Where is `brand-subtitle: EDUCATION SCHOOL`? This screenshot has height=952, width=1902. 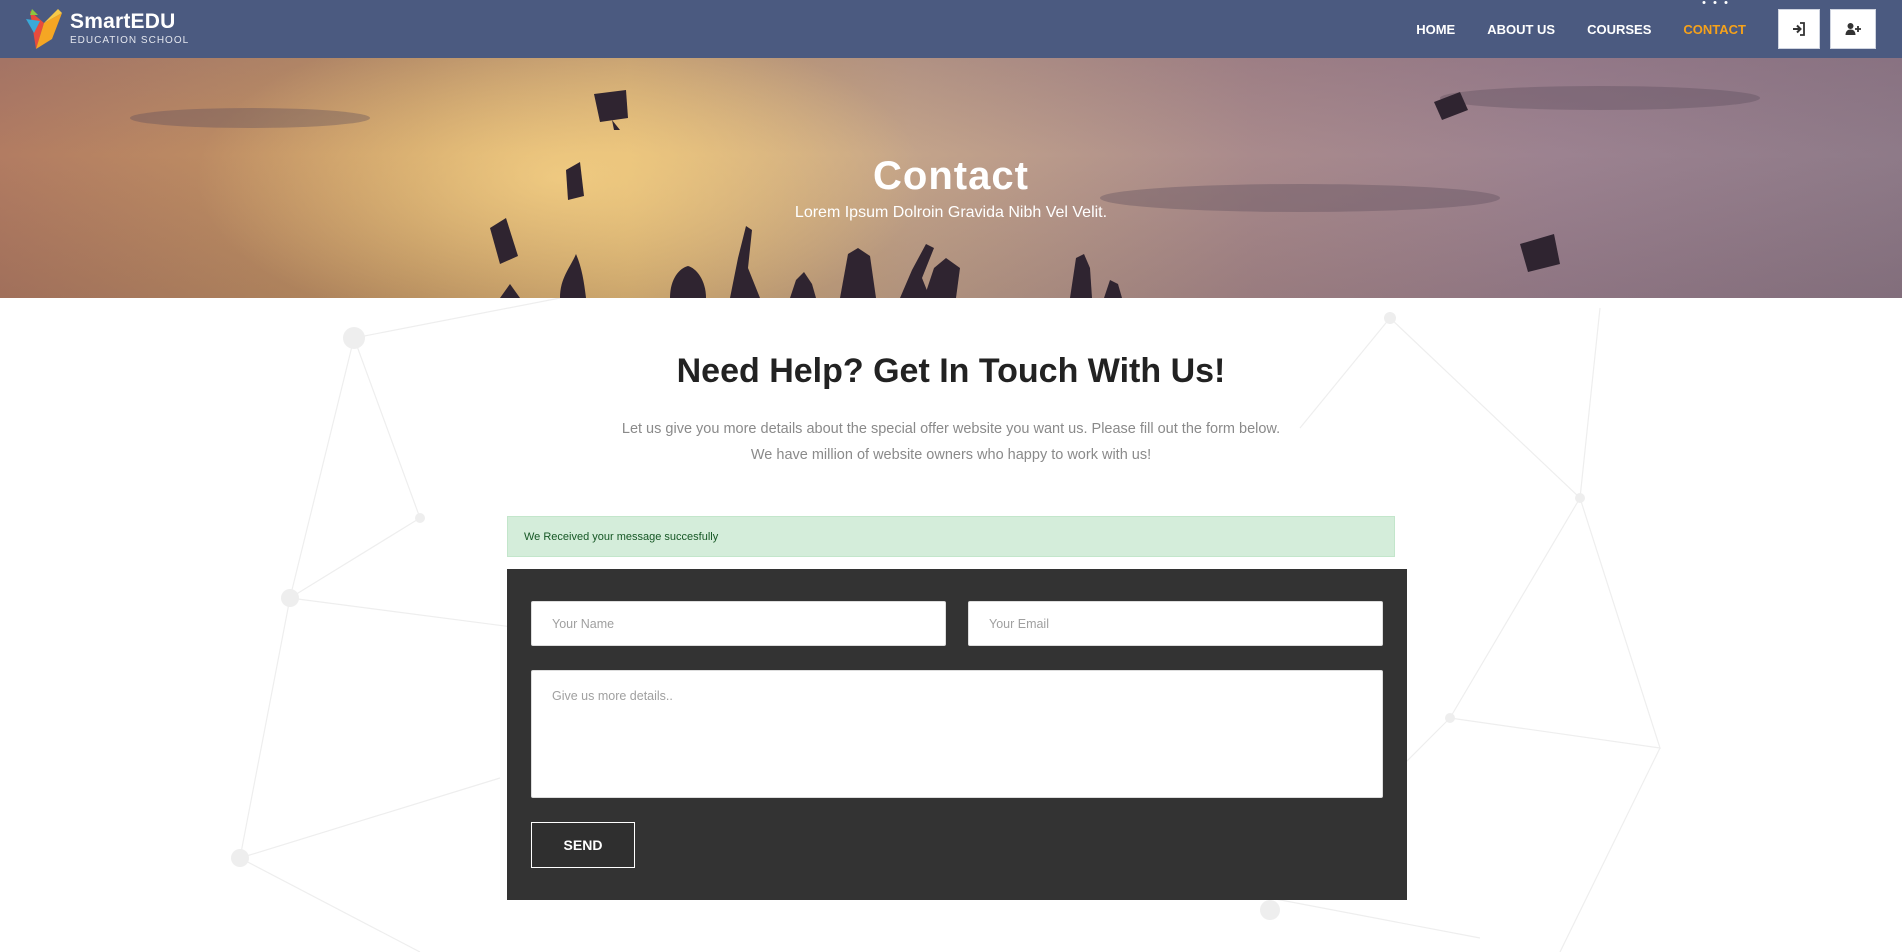 brand-subtitle: EDUCATION SCHOOL is located at coordinates (130, 40).